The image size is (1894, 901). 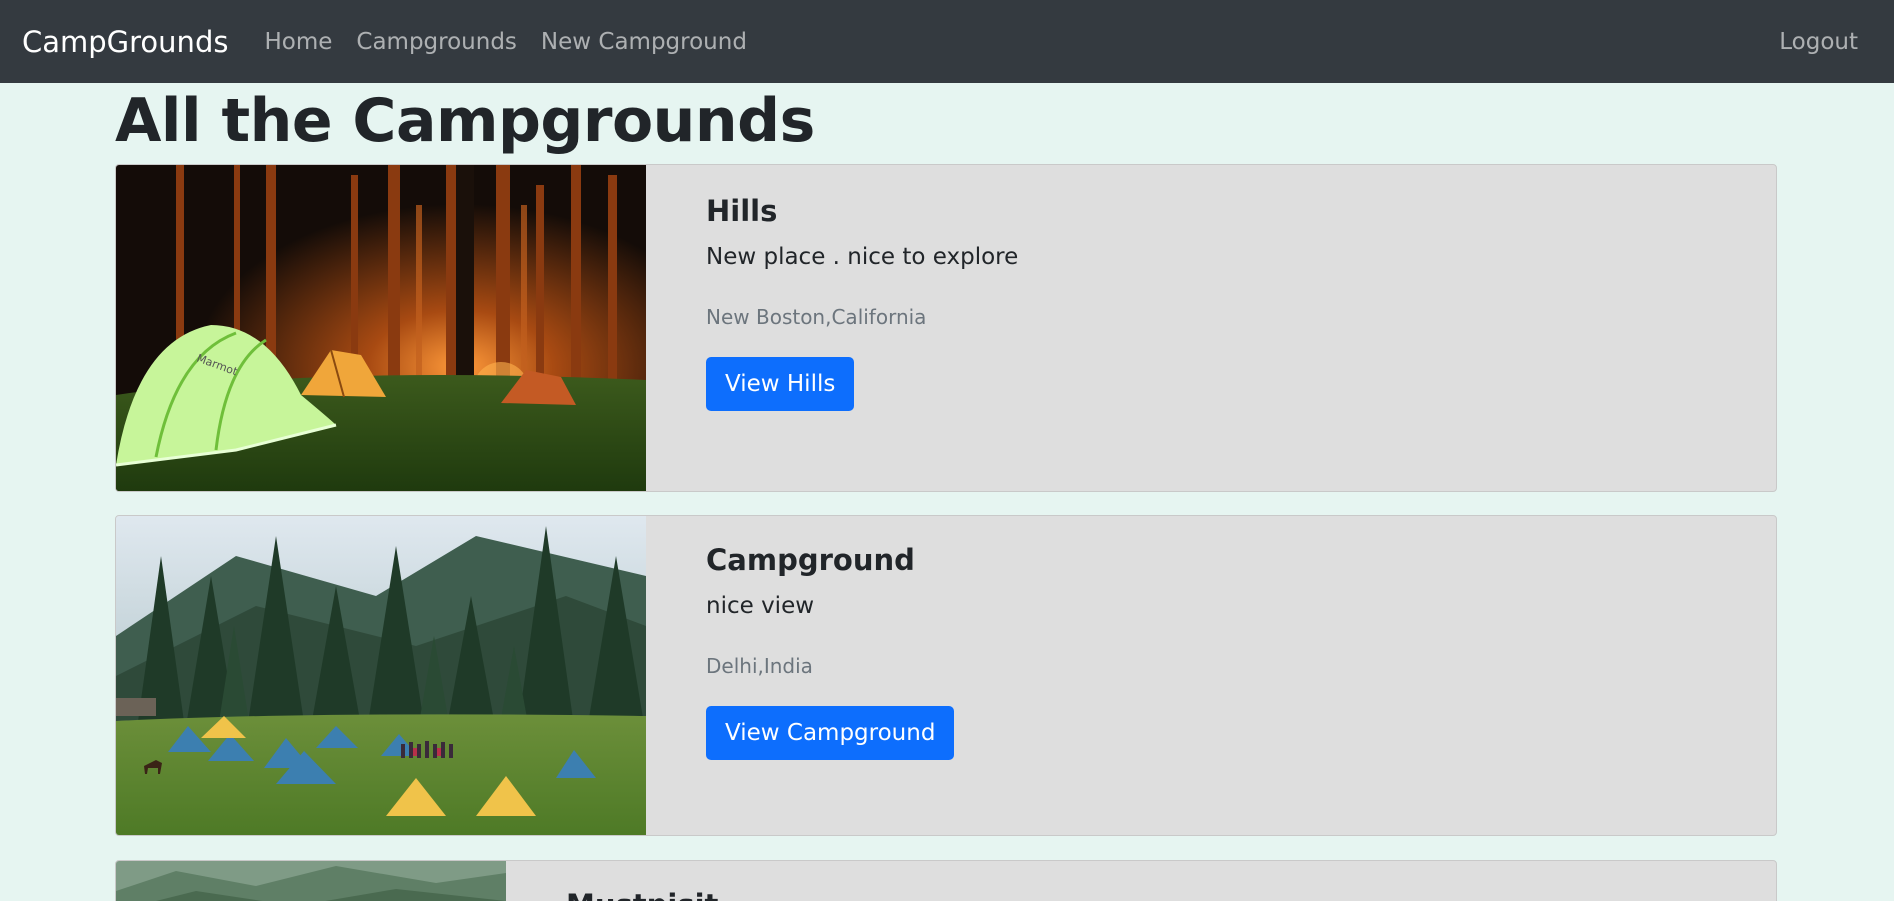 What do you see at coordinates (125, 42) in the screenshot?
I see `brand-link: CampGrounds` at bounding box center [125, 42].